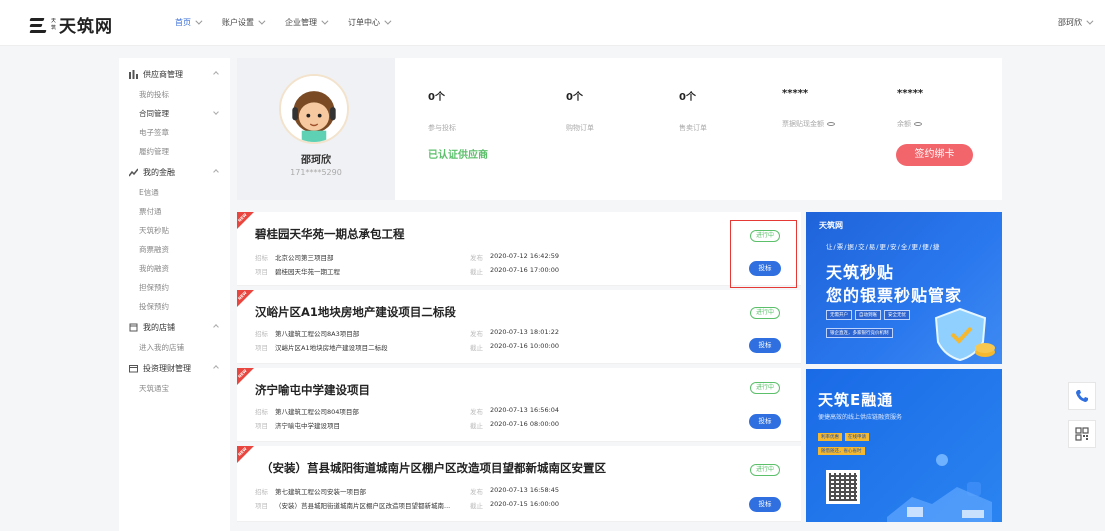 The height and width of the screenshot is (531, 1105). What do you see at coordinates (407, 333) in the screenshot?
I see `project-bidder-row: 招标 第八建筑工程公司8A3项目部 发布 2020-07-13 18:01:22` at bounding box center [407, 333].